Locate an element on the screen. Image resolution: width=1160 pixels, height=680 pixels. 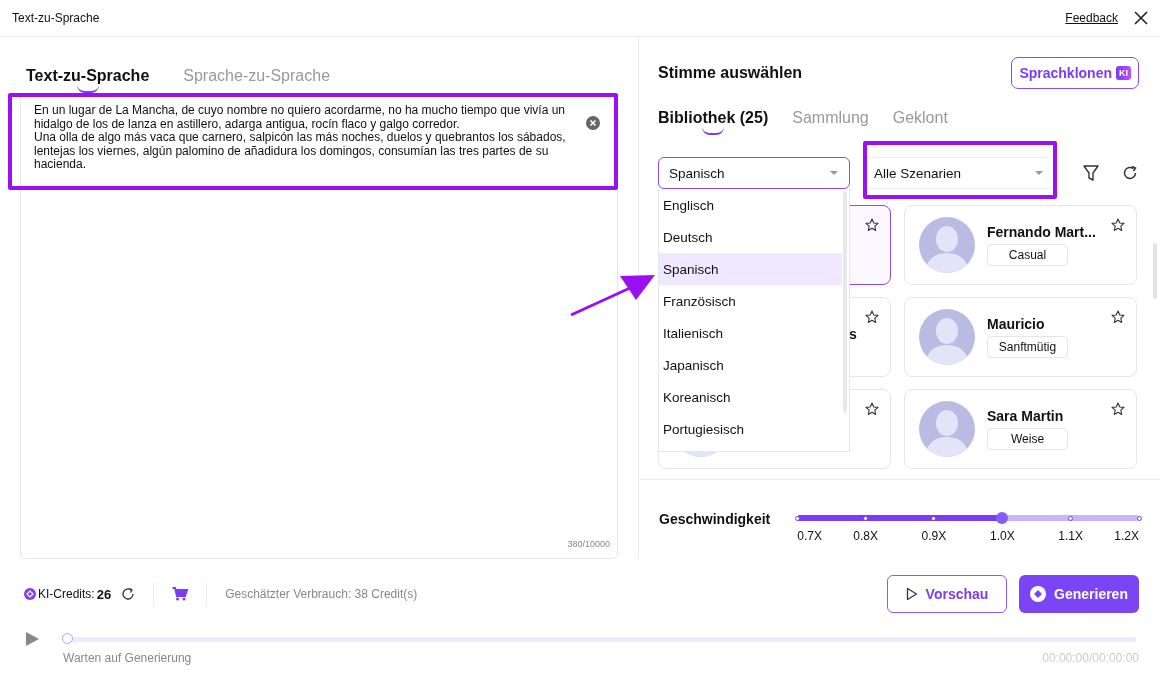
tick-label: 1.0X is located at coordinates (1002, 536).